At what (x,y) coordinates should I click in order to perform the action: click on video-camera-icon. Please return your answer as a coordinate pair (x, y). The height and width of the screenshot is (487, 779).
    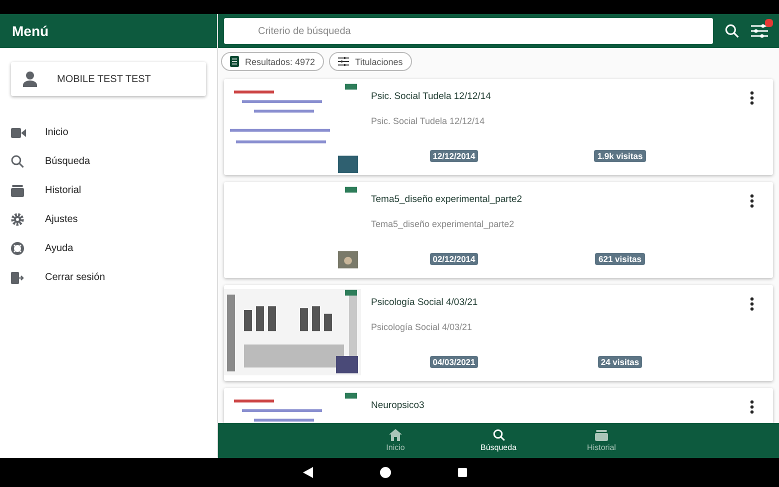
    Looking at the image, I should click on (18, 133).